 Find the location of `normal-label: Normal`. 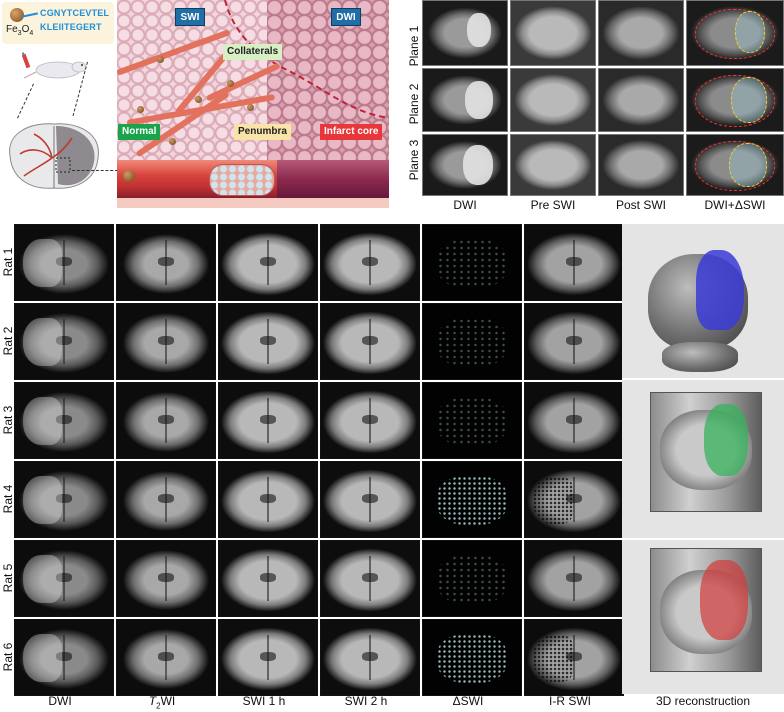

normal-label: Normal is located at coordinates (139, 132).